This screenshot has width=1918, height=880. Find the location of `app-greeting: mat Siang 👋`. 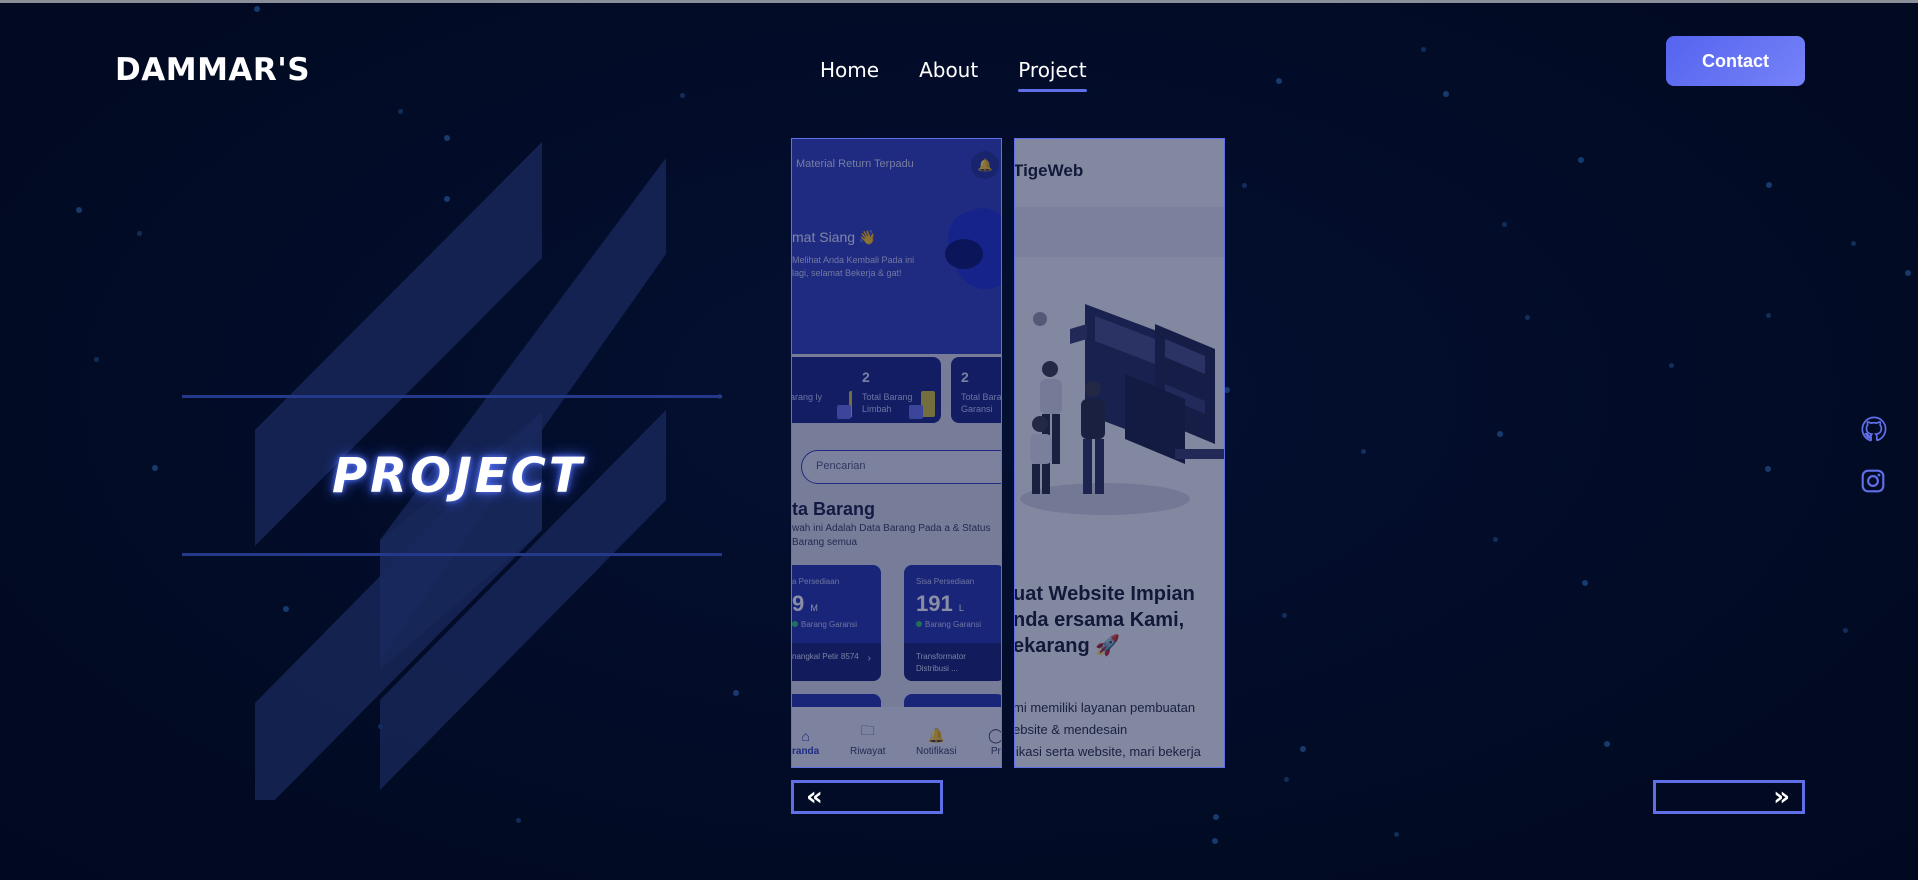

app-greeting: mat Siang 👋 is located at coordinates (834, 237).